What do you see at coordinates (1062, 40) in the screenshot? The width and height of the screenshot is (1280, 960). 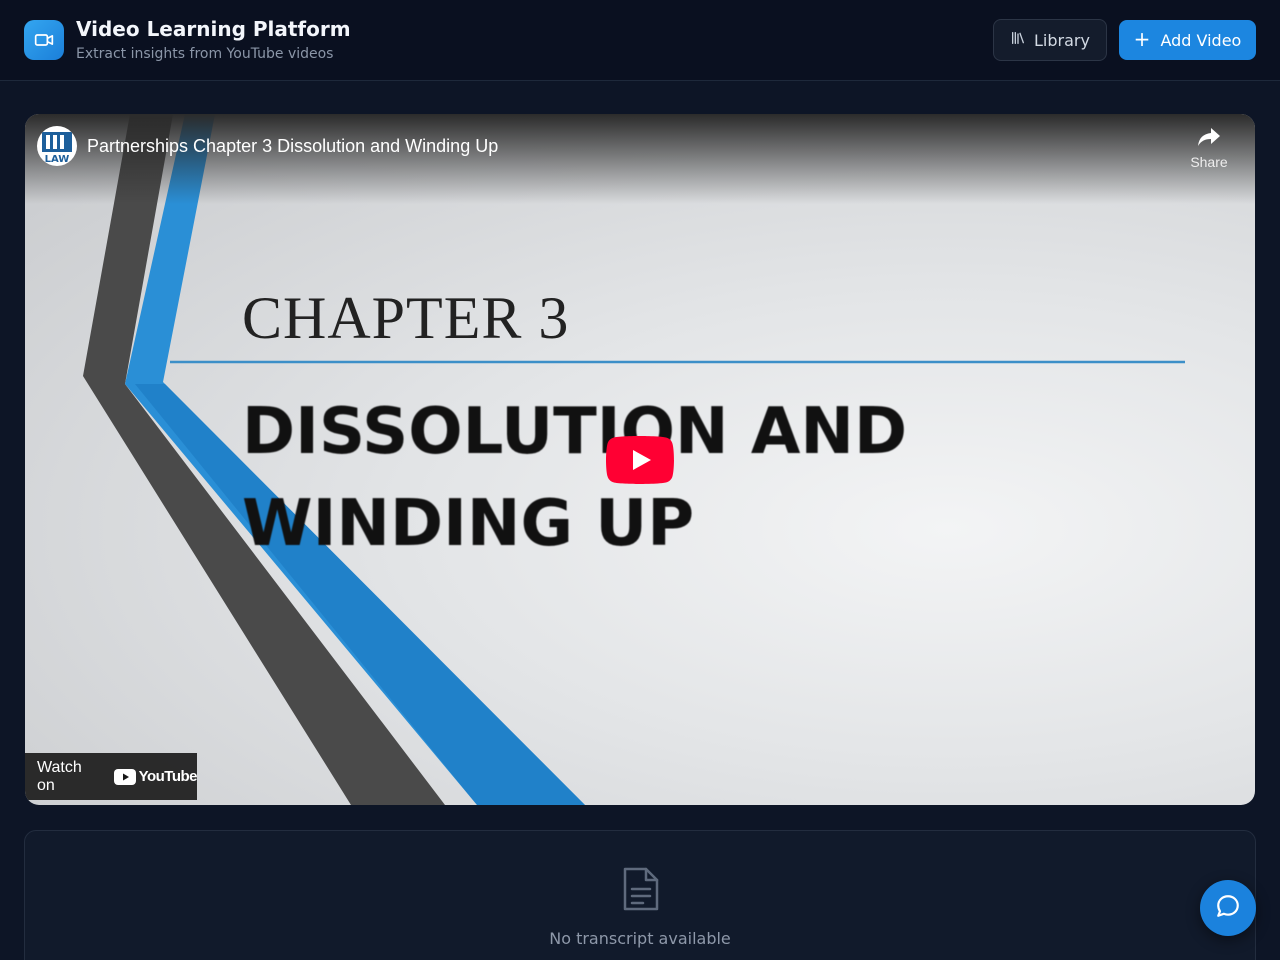 I see `library-button-label: Library` at bounding box center [1062, 40].